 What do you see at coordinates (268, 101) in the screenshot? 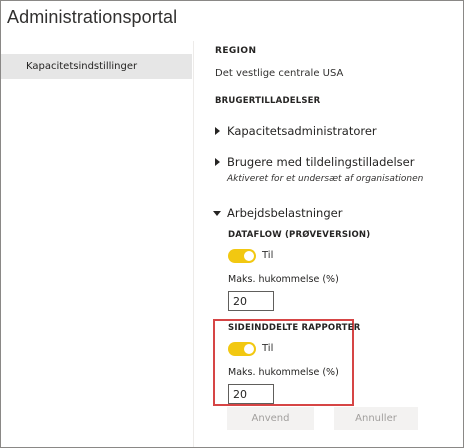
I see `permissions-heading: BRUGERTILLADELSER` at bounding box center [268, 101].